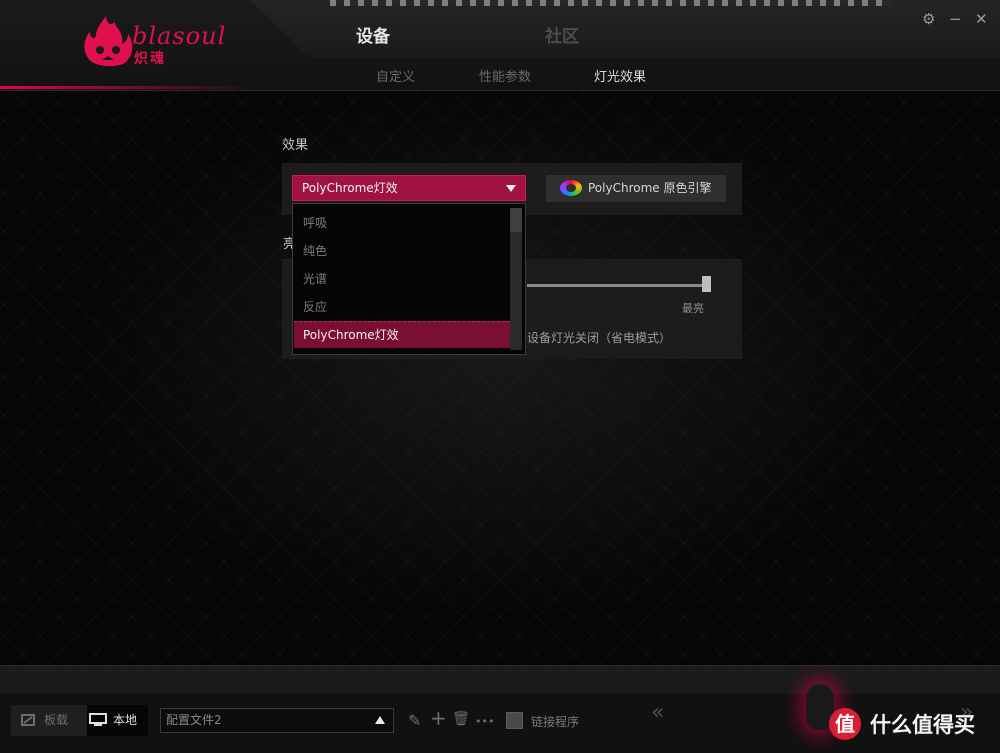 The width and height of the screenshot is (1000, 753). Describe the element at coordinates (484, 721) in the screenshot. I see `more-options-icon: •••` at that location.